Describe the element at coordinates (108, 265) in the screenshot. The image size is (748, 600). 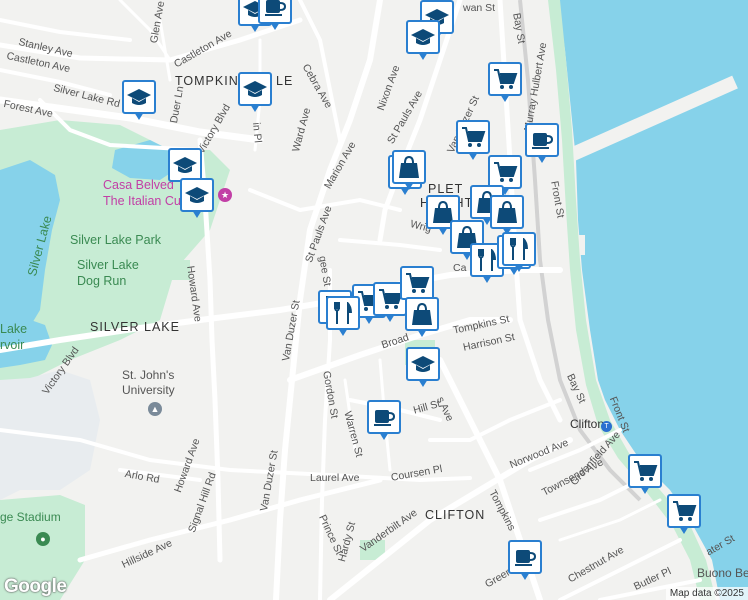
I see `park-label: Silver Lake` at that location.